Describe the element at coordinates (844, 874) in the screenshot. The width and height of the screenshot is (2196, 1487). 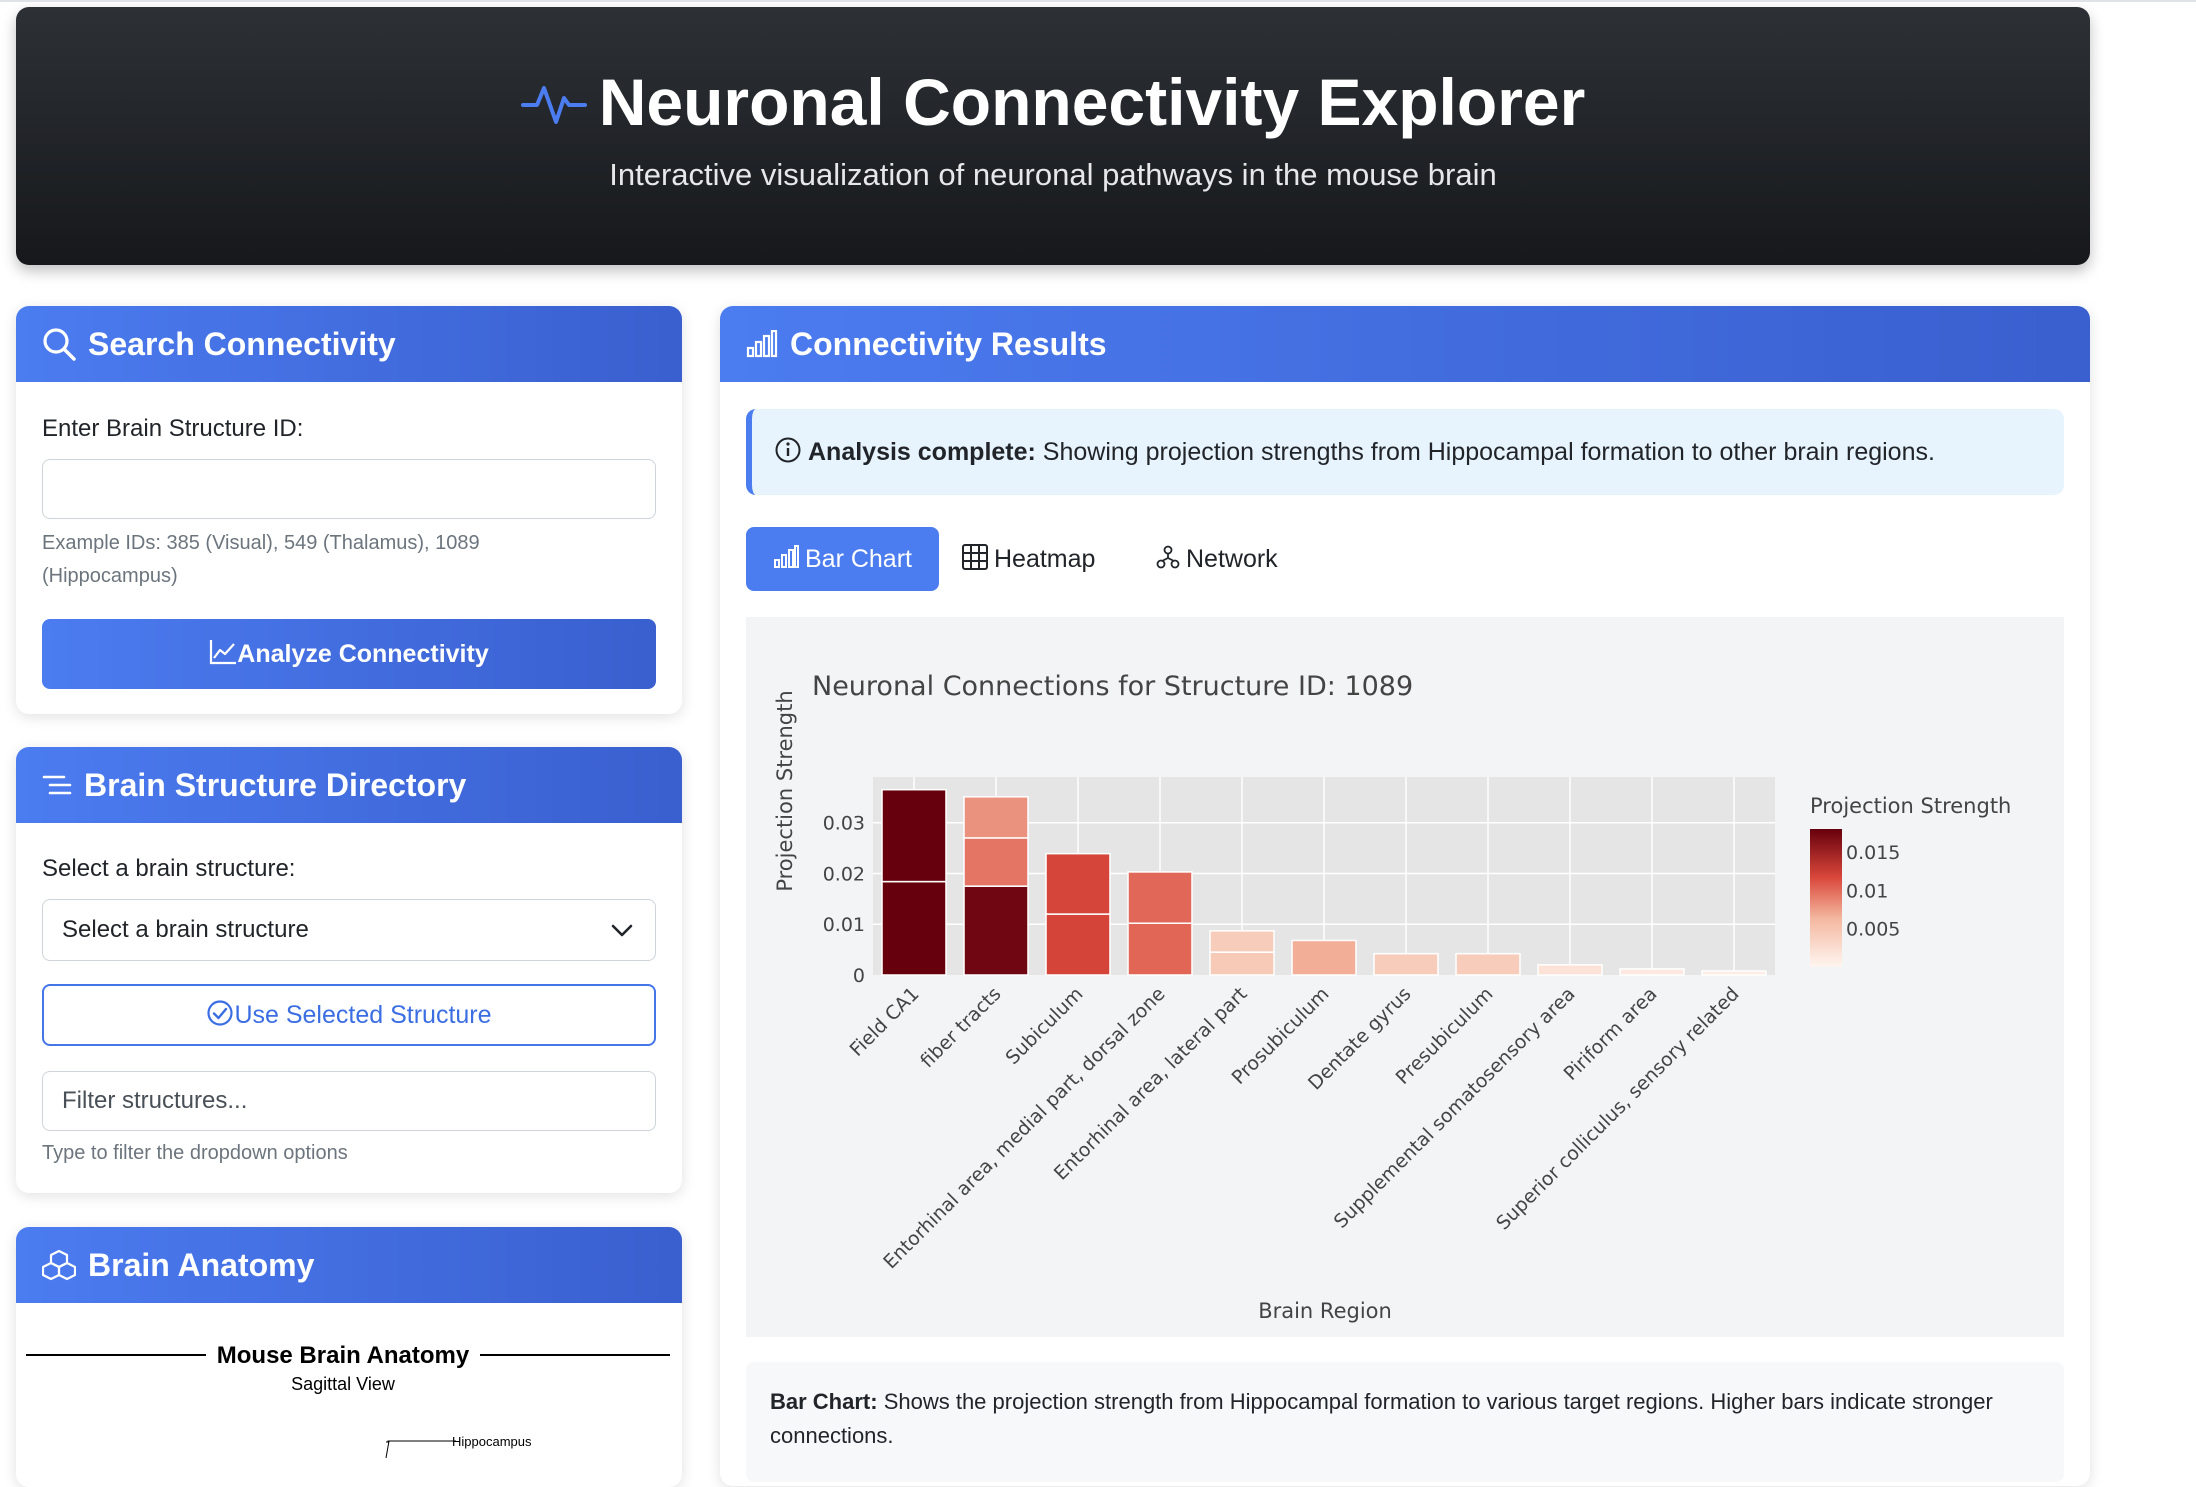
I see `y-tick-label-2: 0.02` at that location.